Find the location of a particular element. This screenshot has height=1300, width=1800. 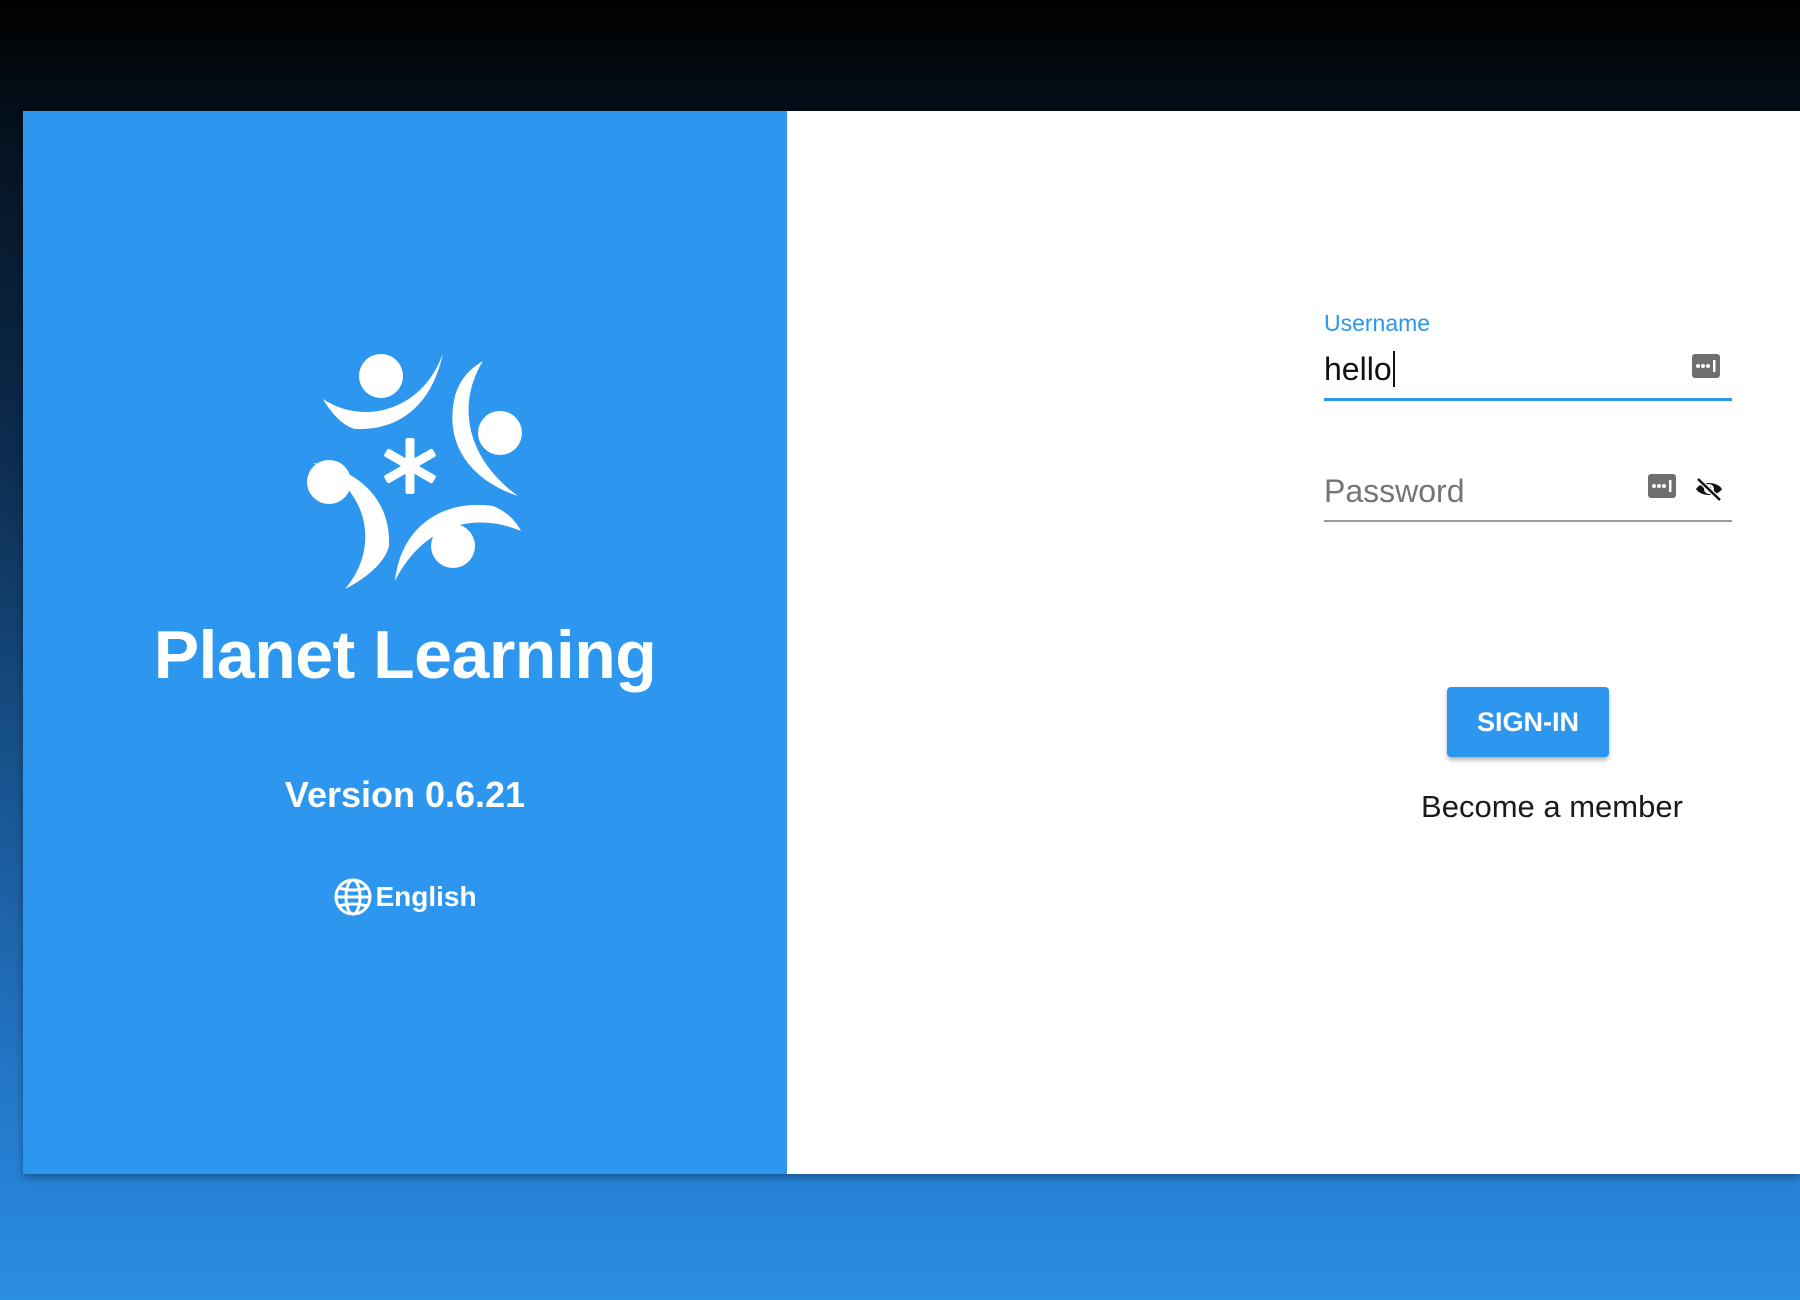

become-member-link: Become a member is located at coordinates (1552, 807).